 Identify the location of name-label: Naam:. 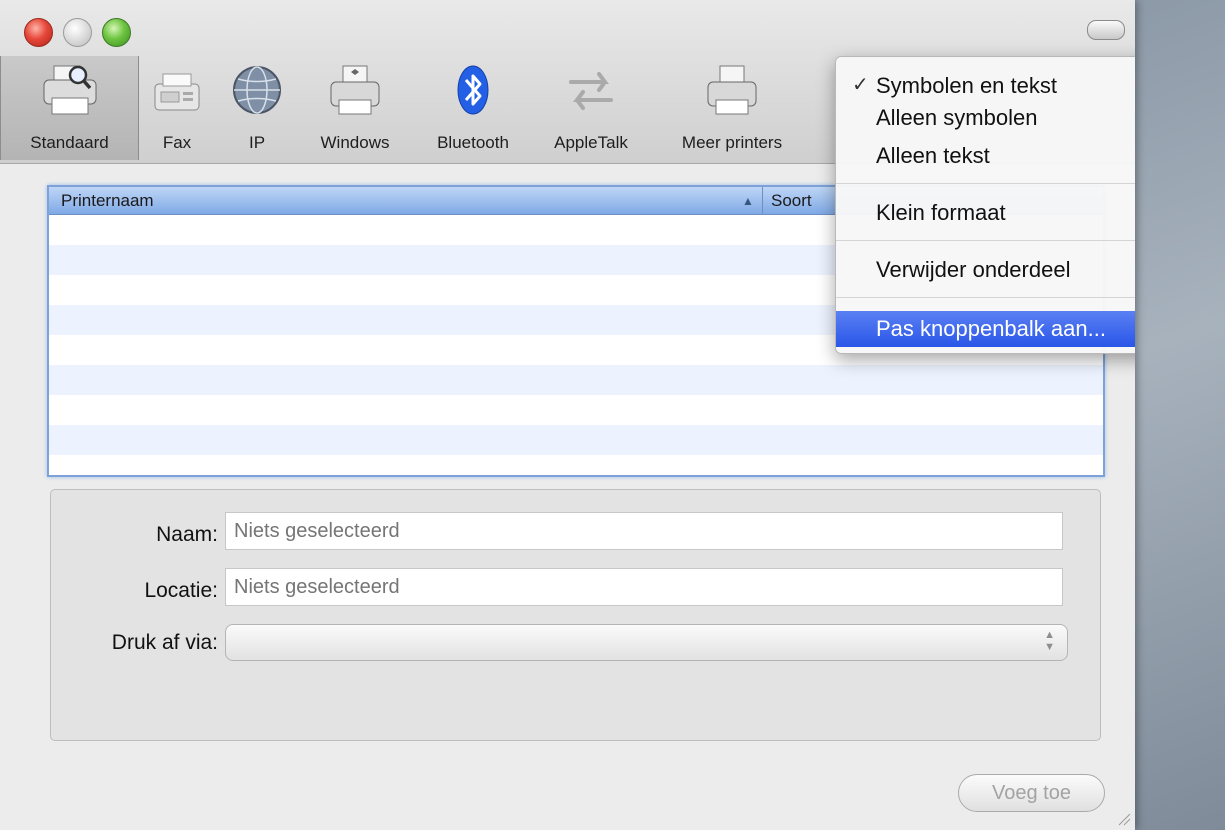
(187, 534).